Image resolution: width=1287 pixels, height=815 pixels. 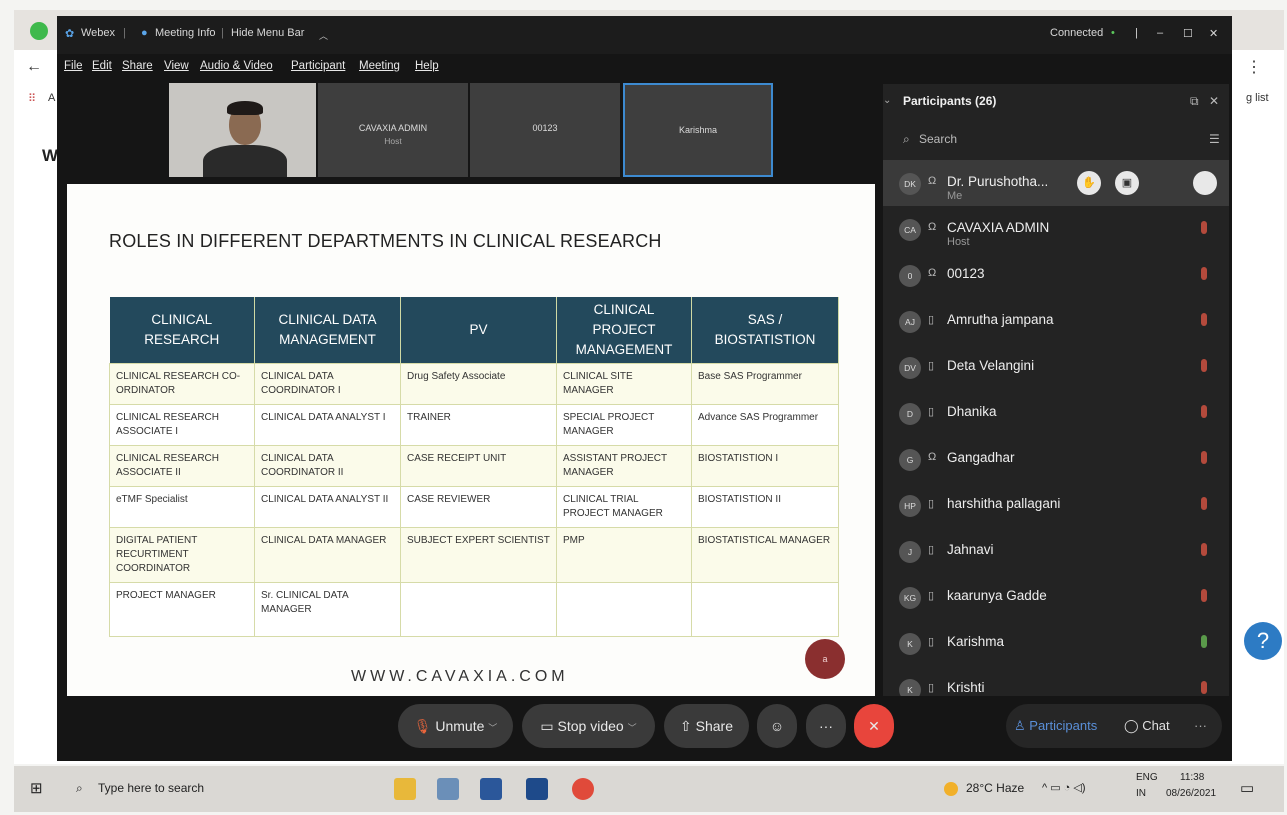 I want to click on minimize-icon: –, so click(x=1160, y=33).